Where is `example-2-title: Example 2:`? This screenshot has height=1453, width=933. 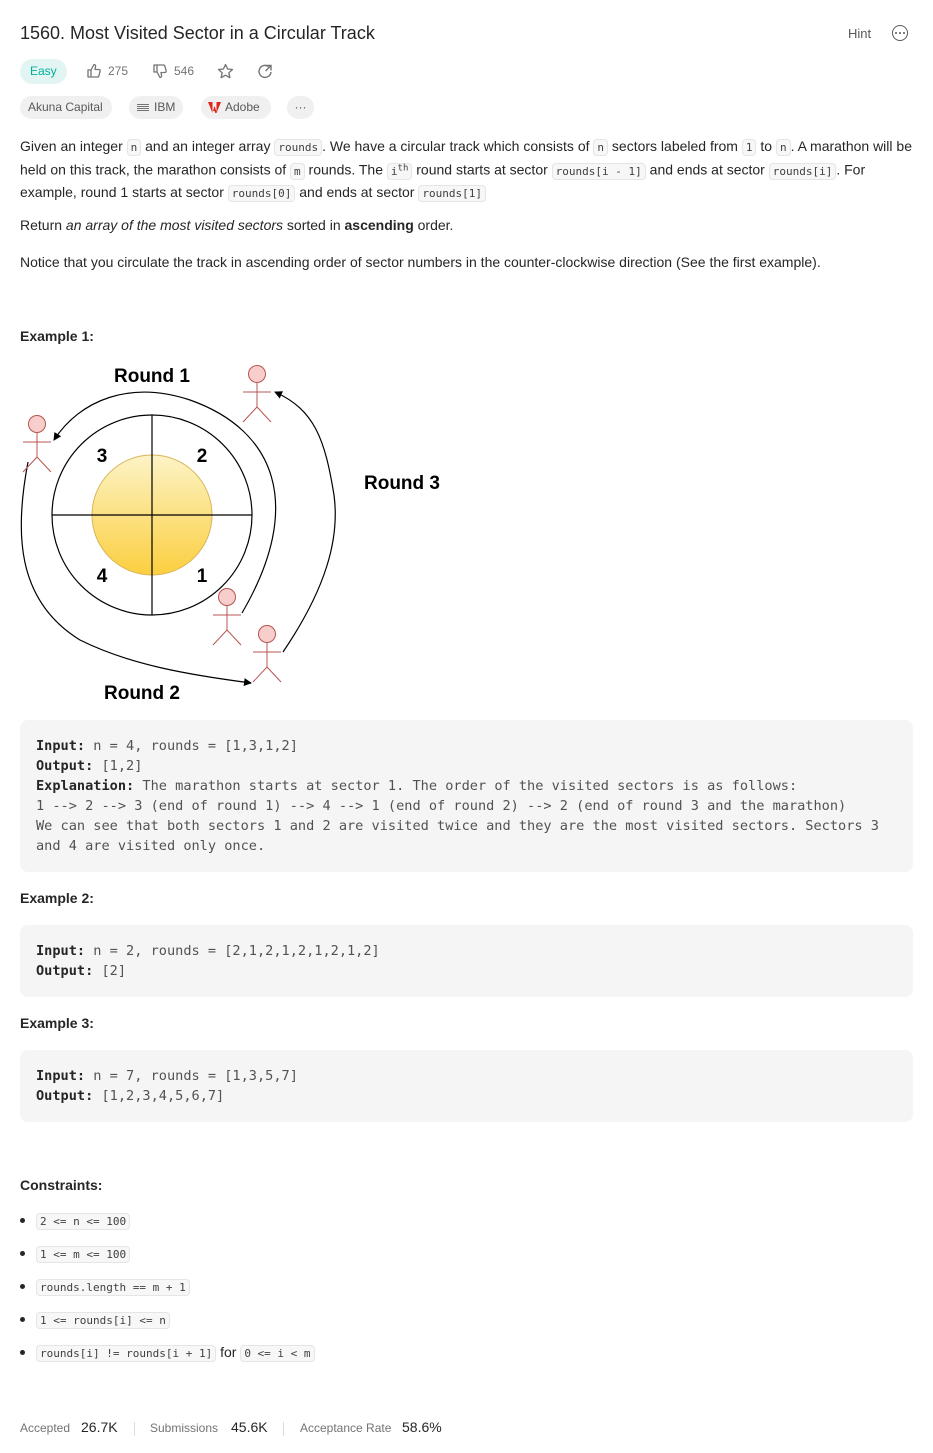 example-2-title: Example 2: is located at coordinates (57, 898).